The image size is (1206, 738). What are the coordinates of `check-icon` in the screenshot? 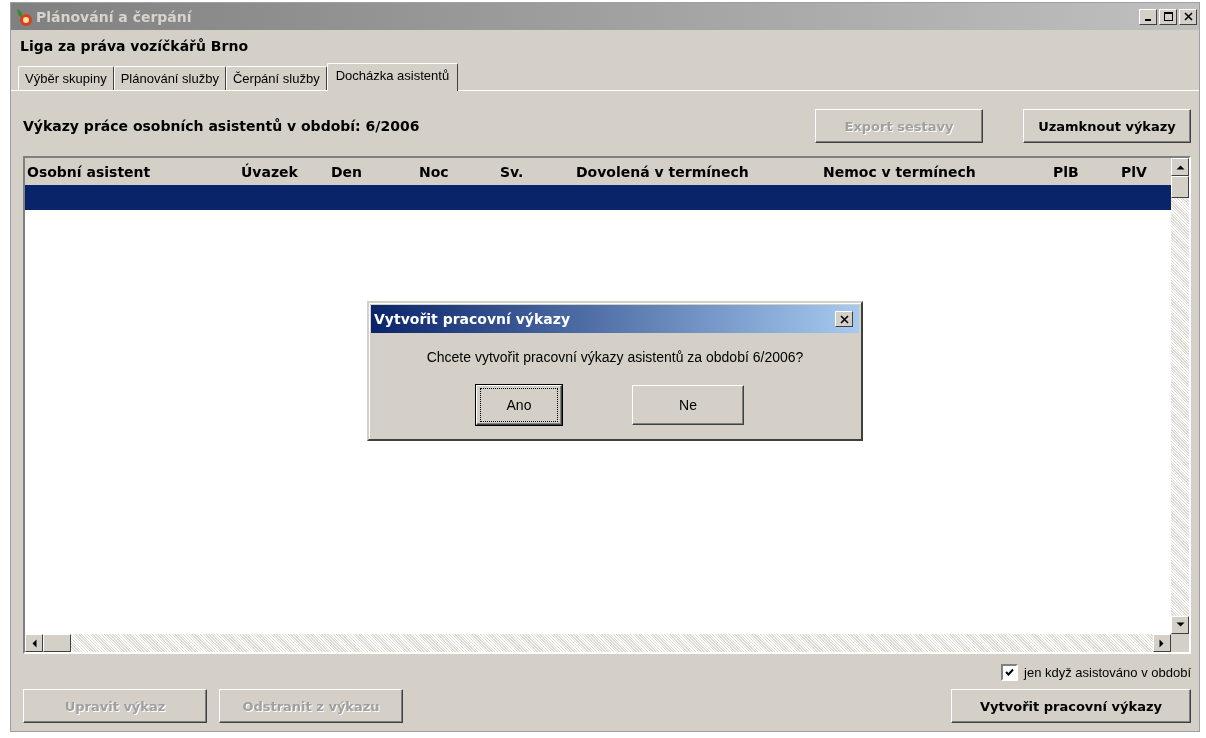 It's located at (1010, 672).